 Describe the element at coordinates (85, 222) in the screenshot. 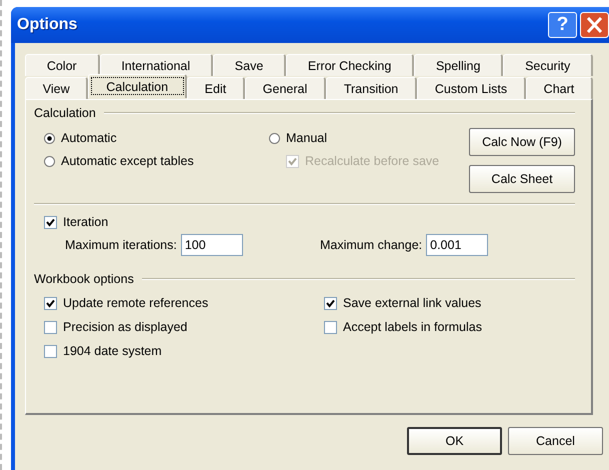

I see `option-label: Iteration` at that location.